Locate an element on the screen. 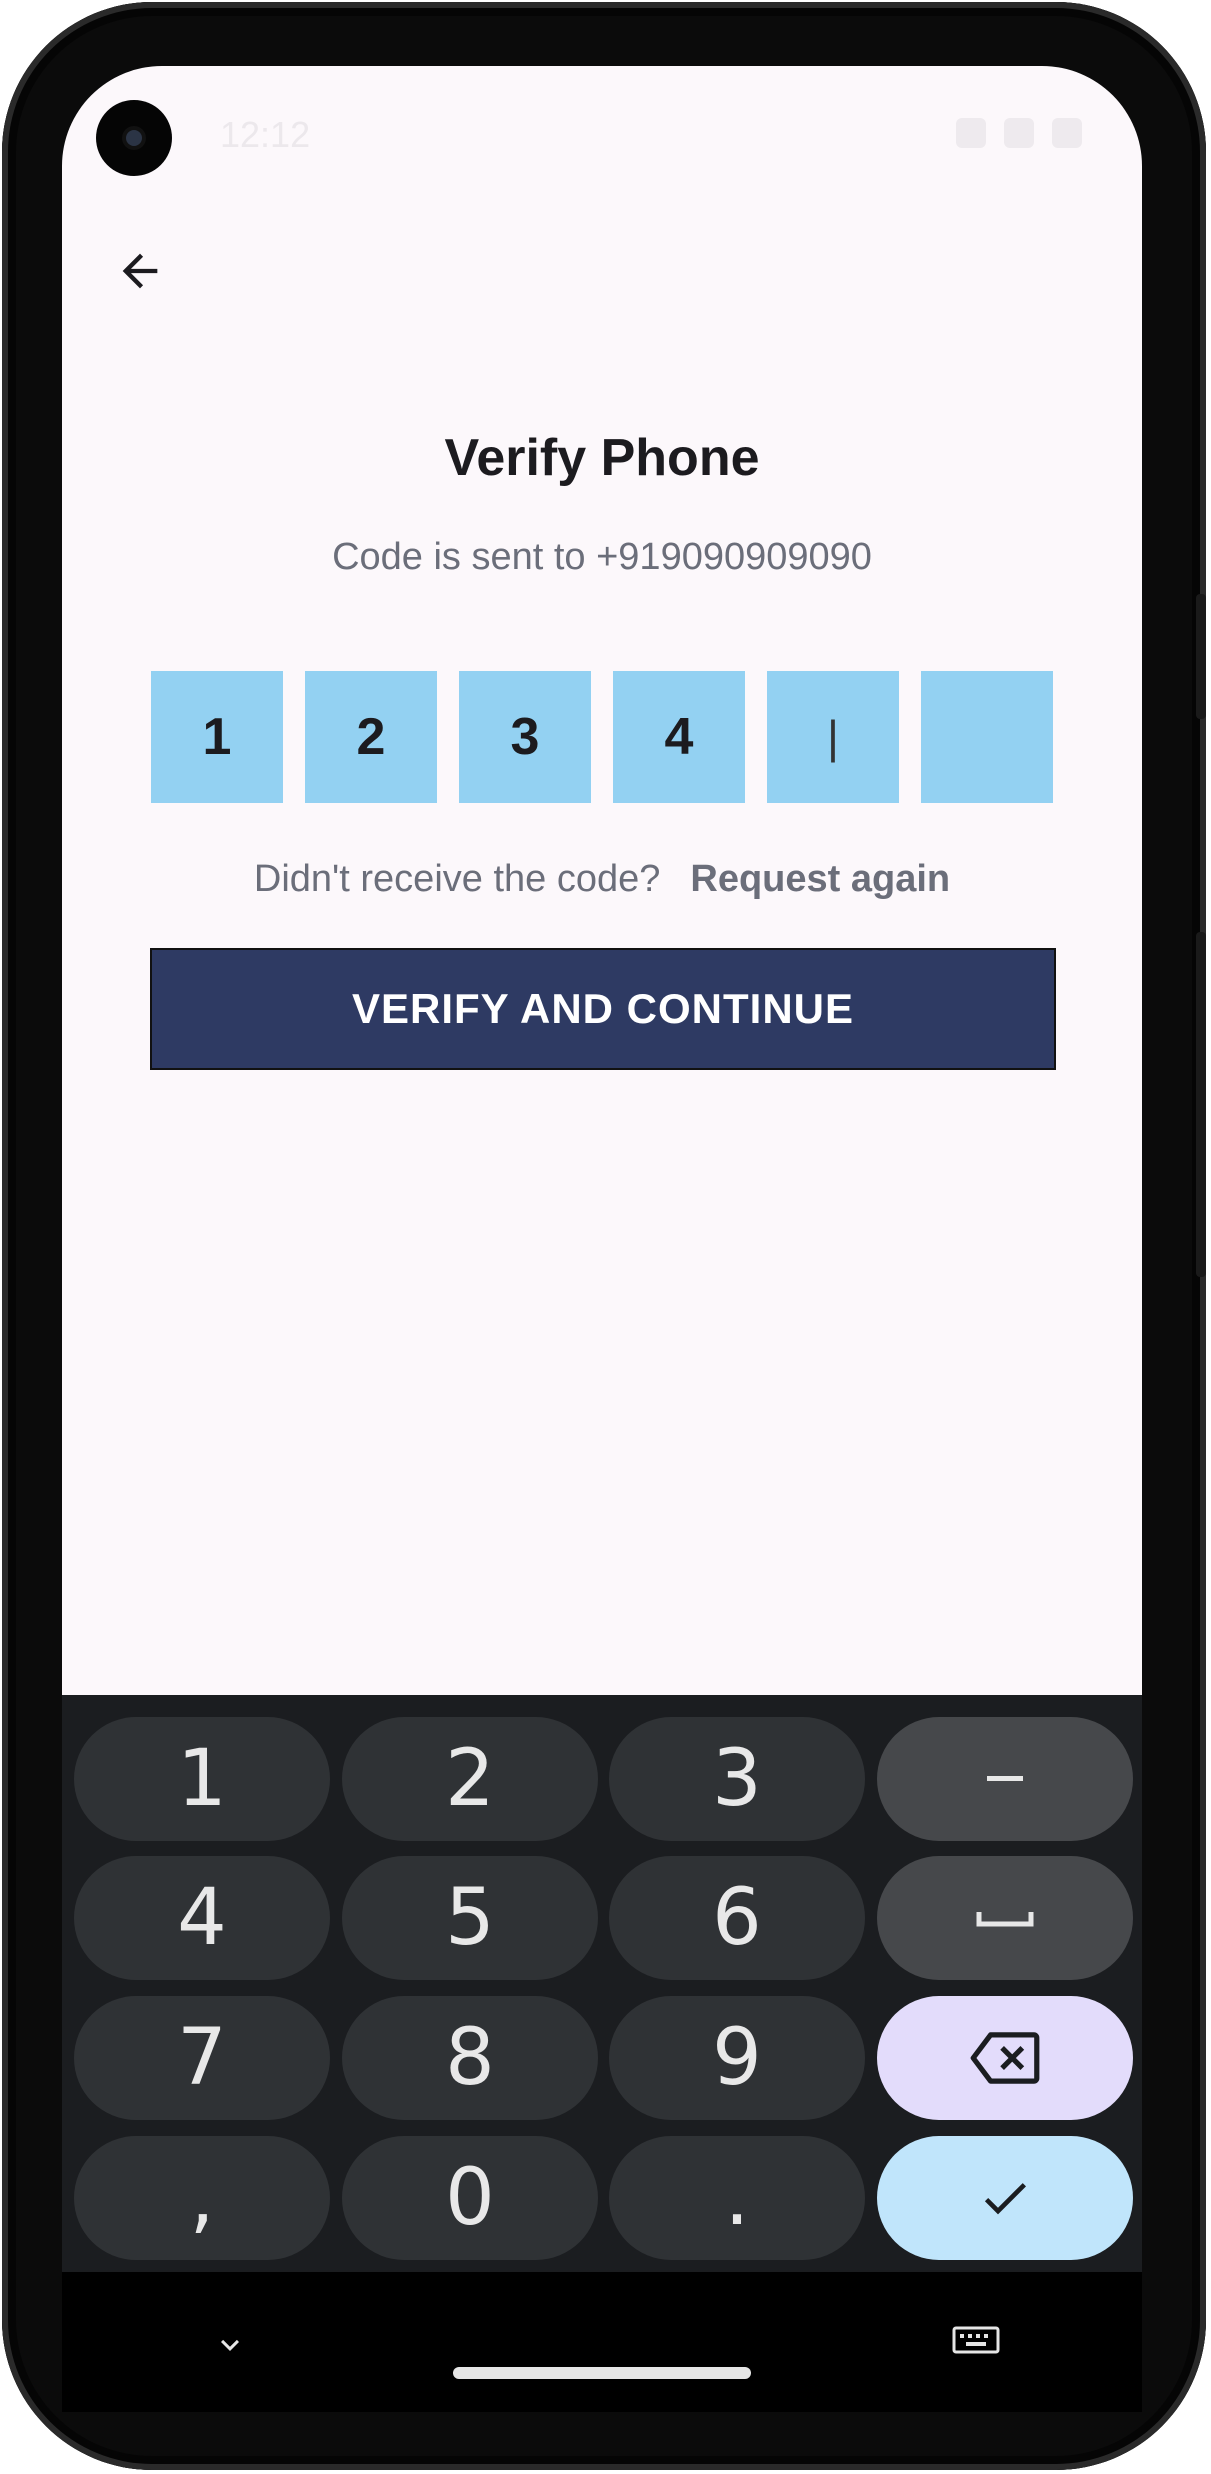  page-subtitle: Code is sent to +919090909090 is located at coordinates (602, 557).